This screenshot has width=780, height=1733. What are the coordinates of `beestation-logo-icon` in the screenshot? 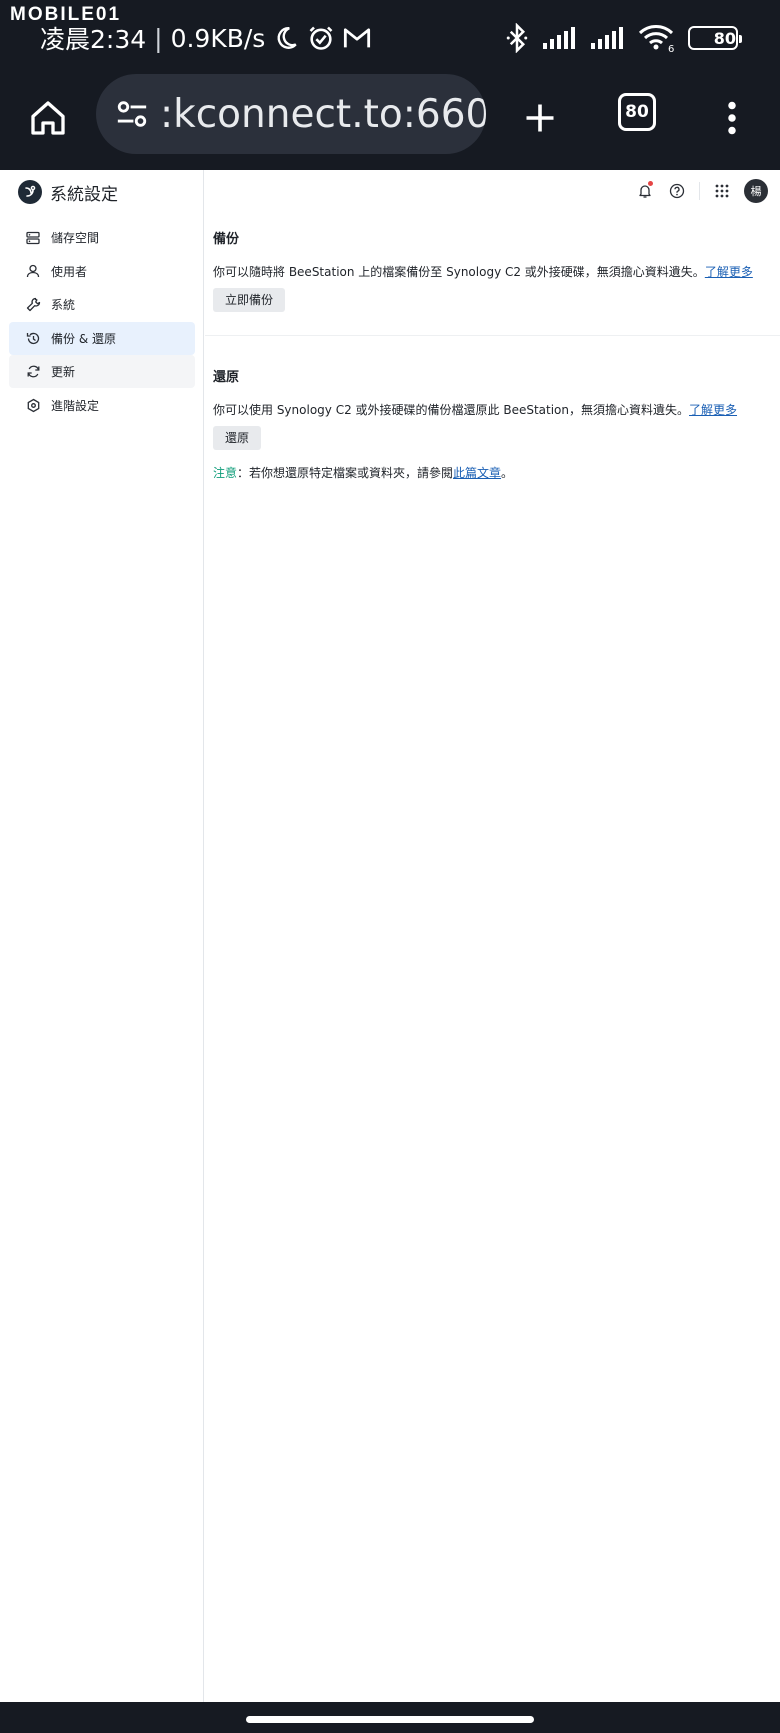 It's located at (30, 192).